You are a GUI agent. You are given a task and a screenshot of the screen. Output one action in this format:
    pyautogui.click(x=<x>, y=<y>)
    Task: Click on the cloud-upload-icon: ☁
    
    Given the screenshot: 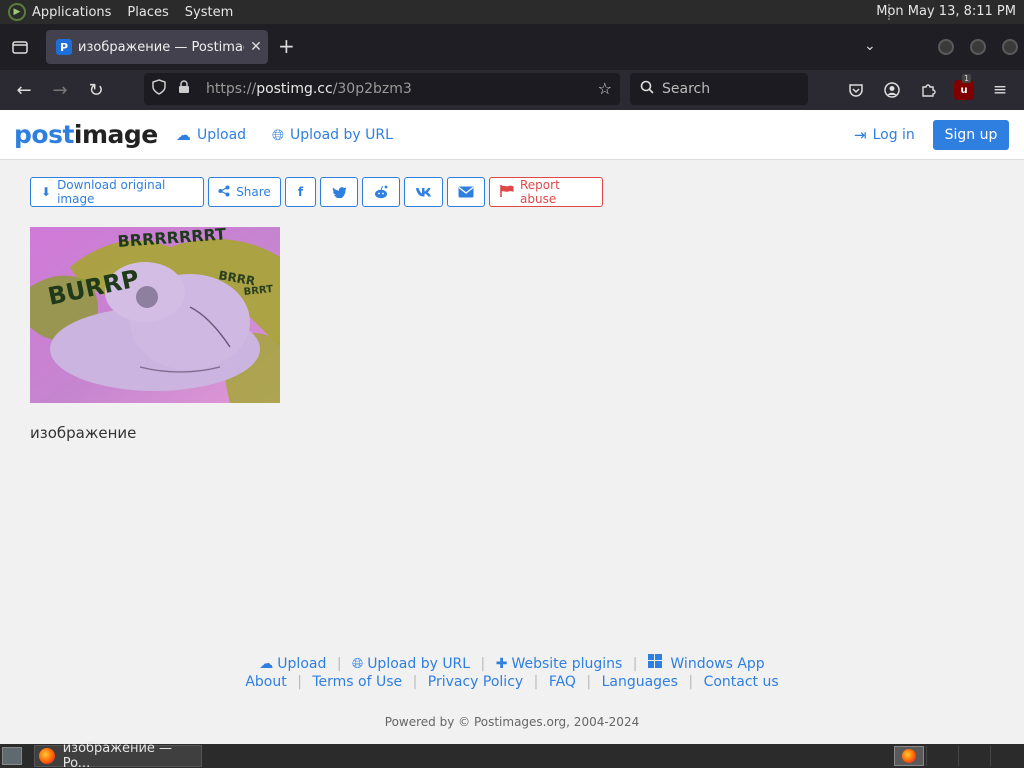 What is the action you would take?
    pyautogui.click(x=183, y=135)
    